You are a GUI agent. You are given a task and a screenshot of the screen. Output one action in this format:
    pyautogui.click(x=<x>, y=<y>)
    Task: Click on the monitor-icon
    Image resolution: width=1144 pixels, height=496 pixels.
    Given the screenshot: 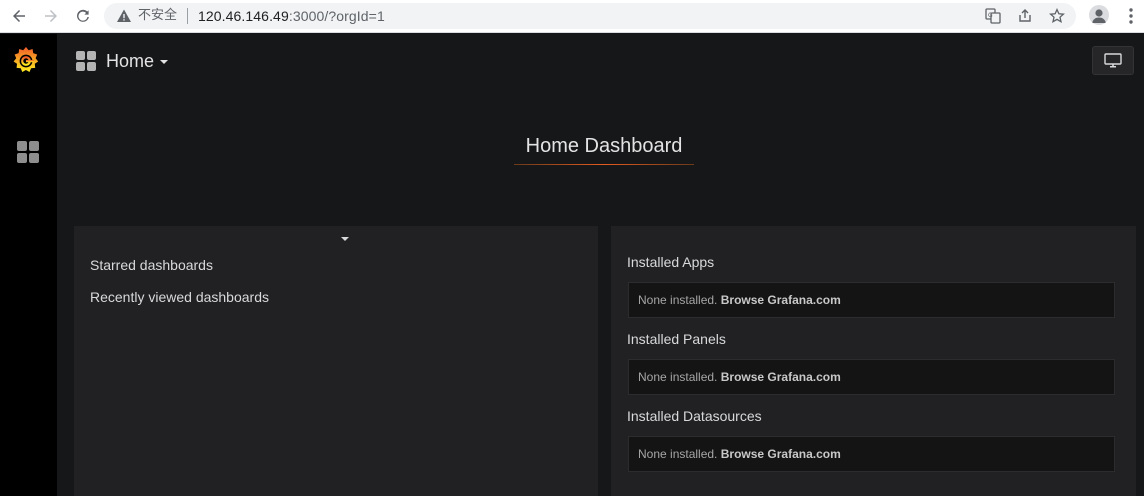 What is the action you would take?
    pyautogui.click(x=1113, y=59)
    